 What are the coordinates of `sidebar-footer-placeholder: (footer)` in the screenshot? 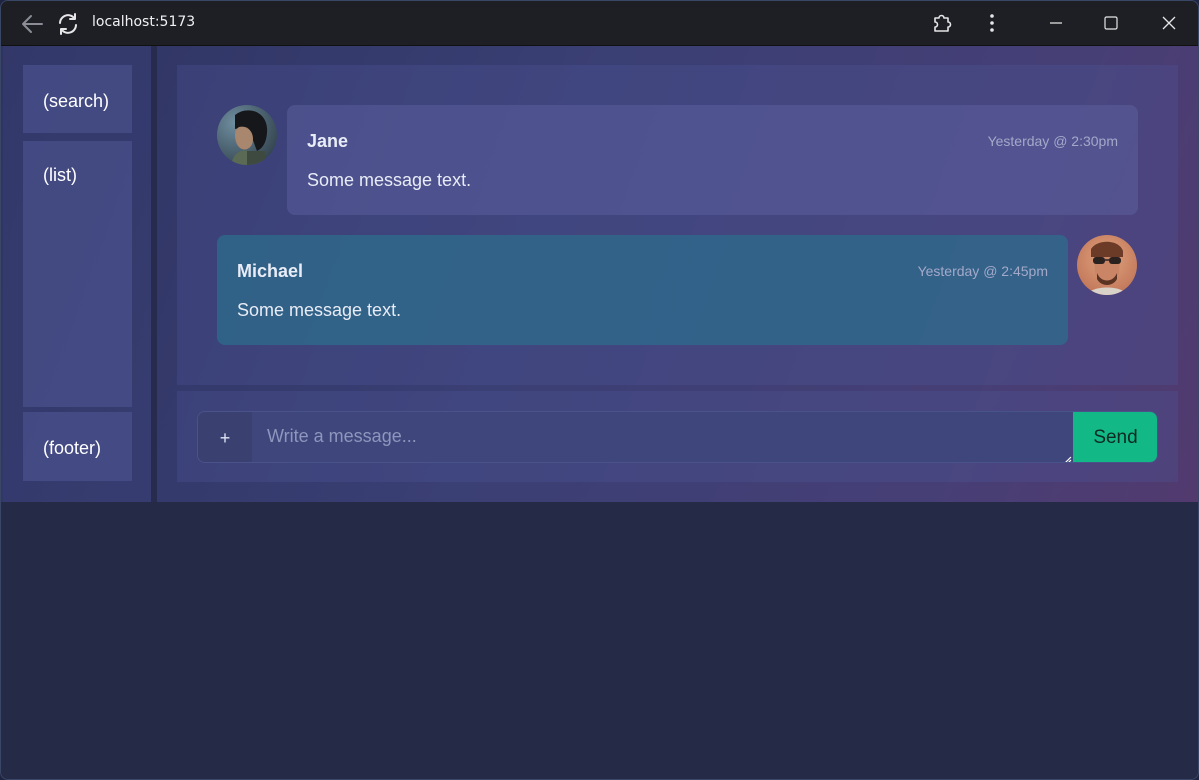 It's located at (77, 446).